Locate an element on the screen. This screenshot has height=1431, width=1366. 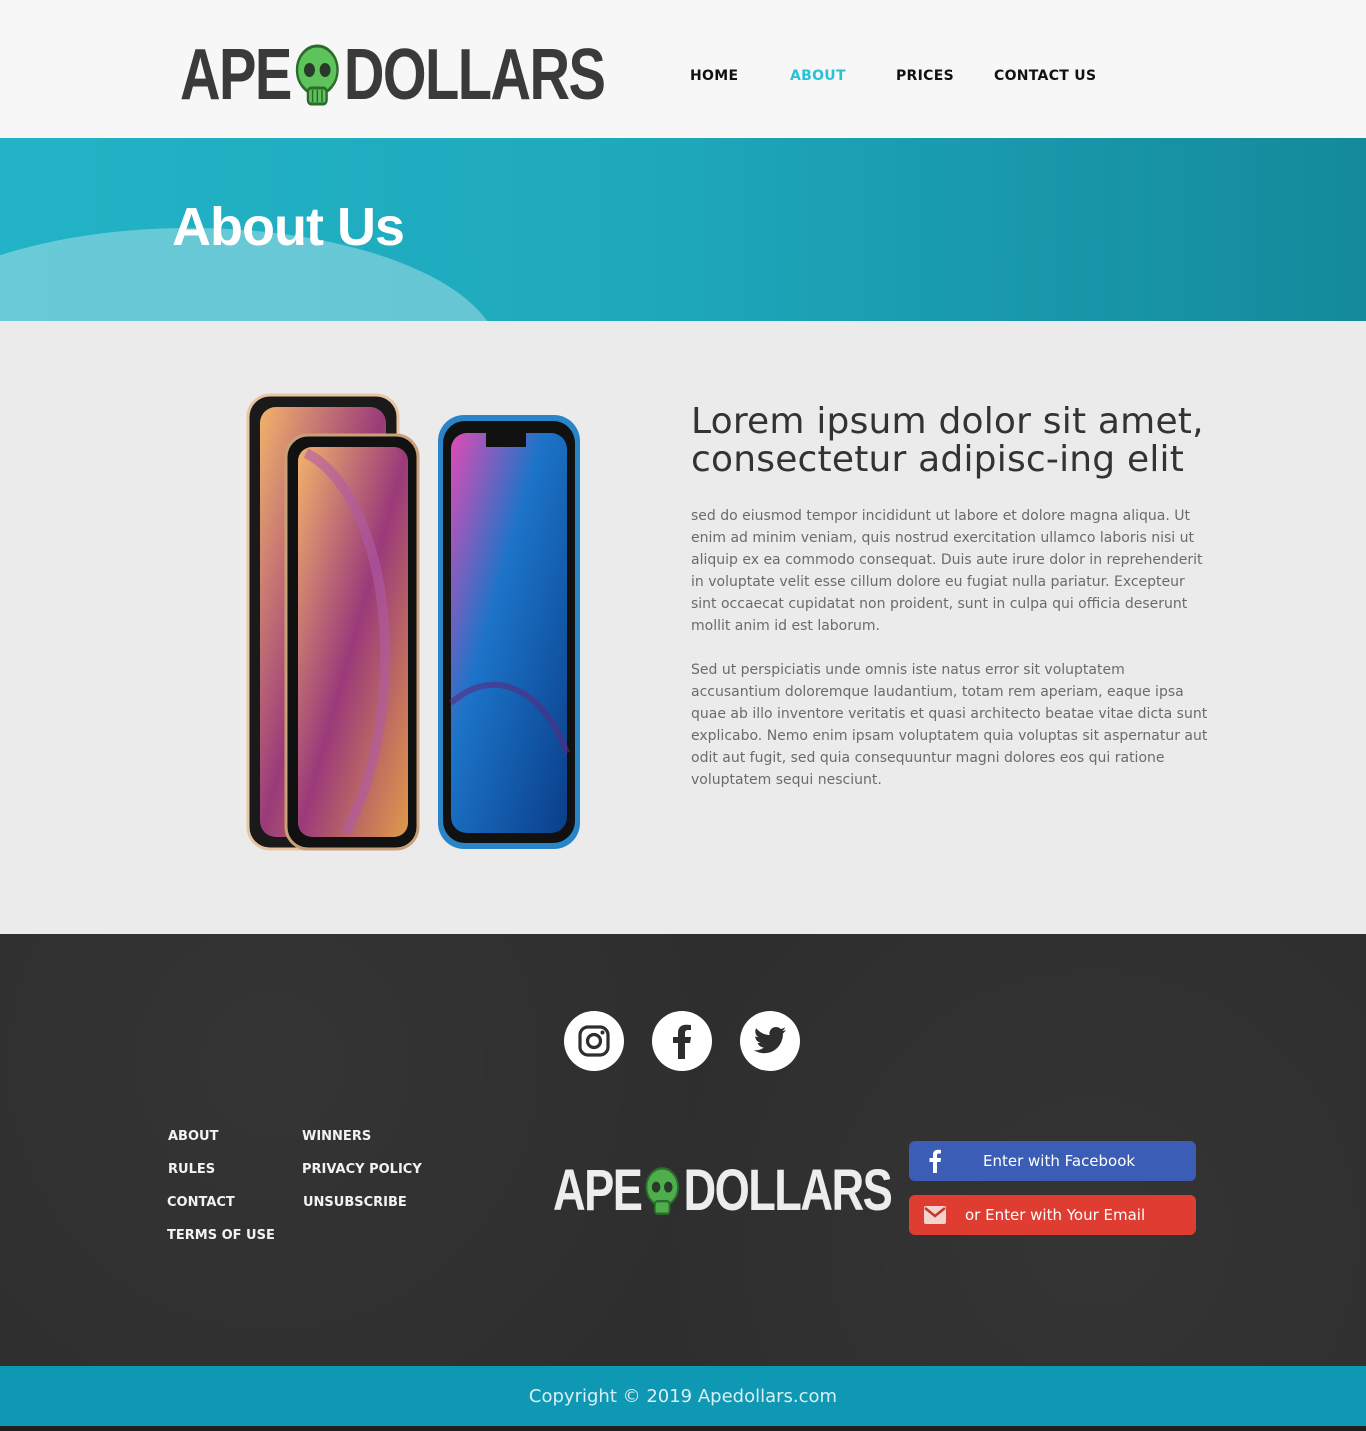
twitter-icon is located at coordinates (770, 1041).